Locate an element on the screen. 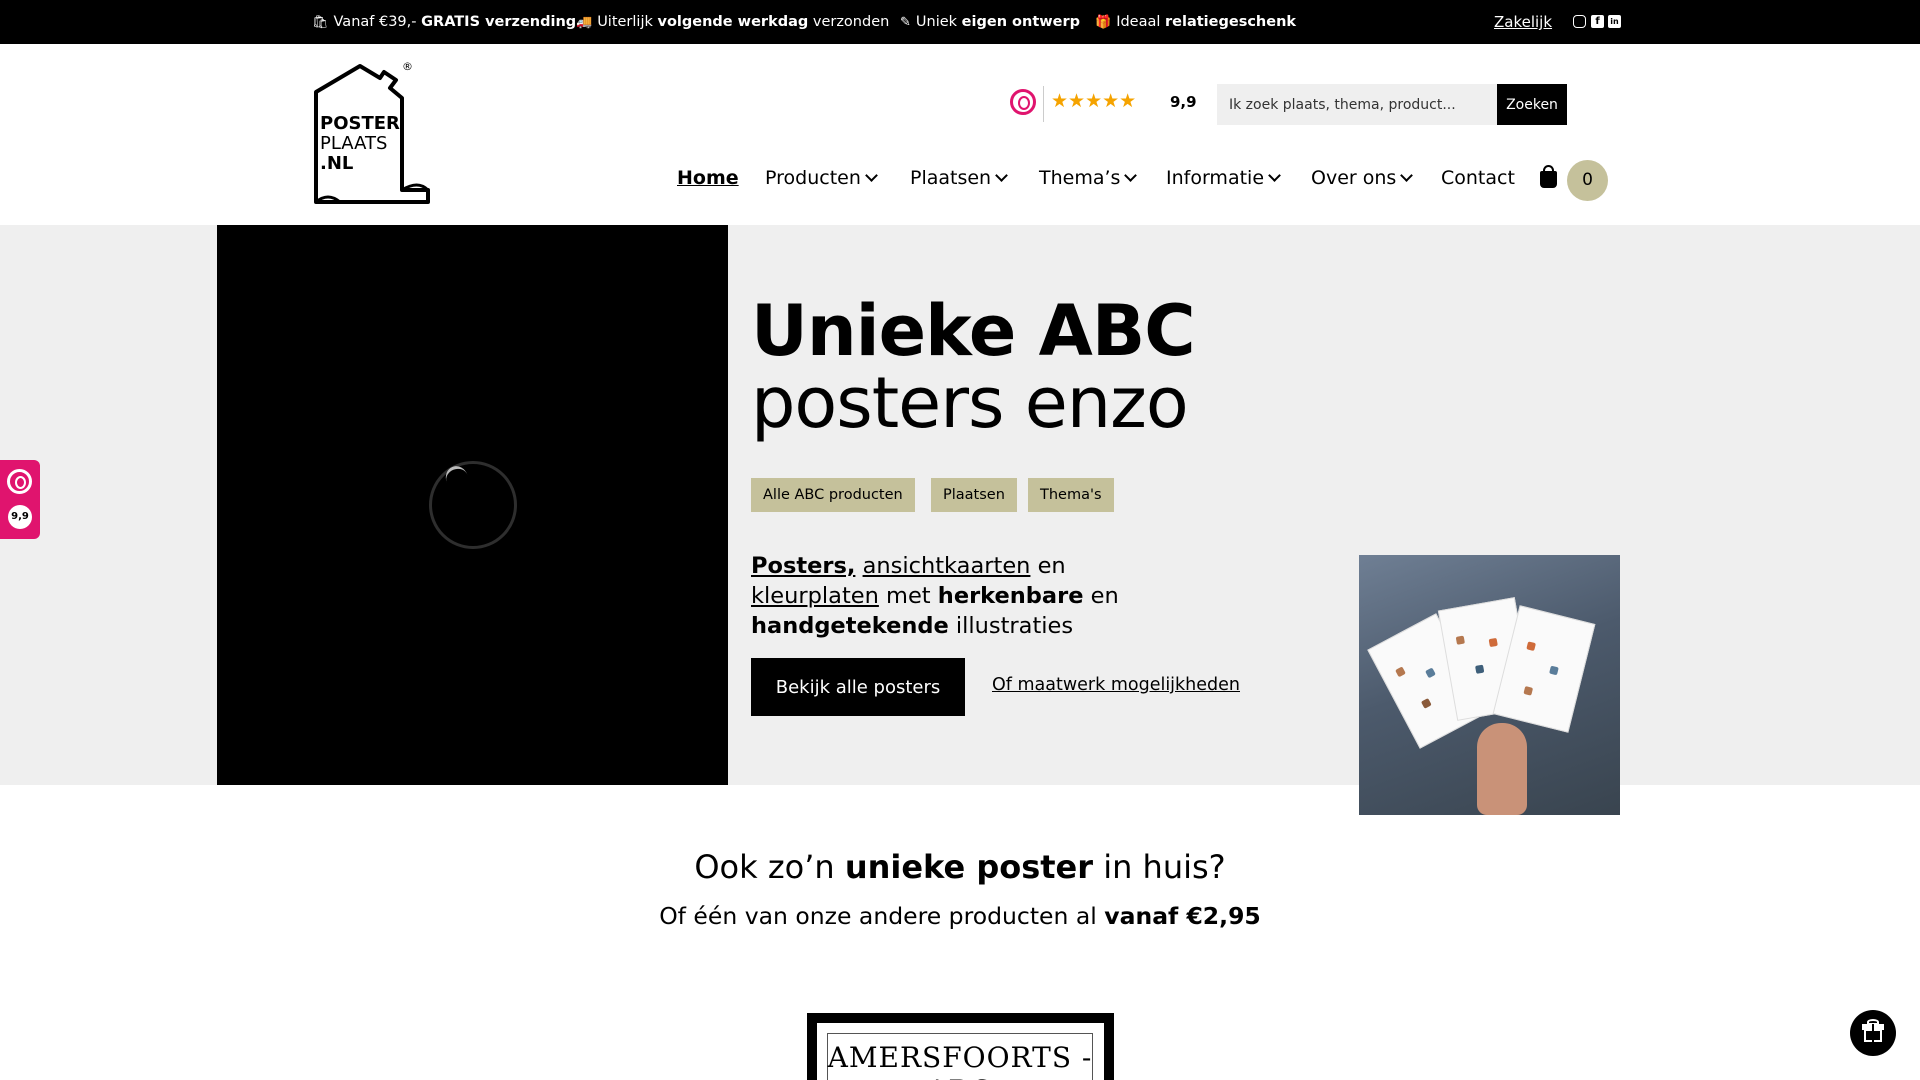 The image size is (1920, 1080). site-logo: POSTER PLAATS .NL ® is located at coordinates (372, 133).